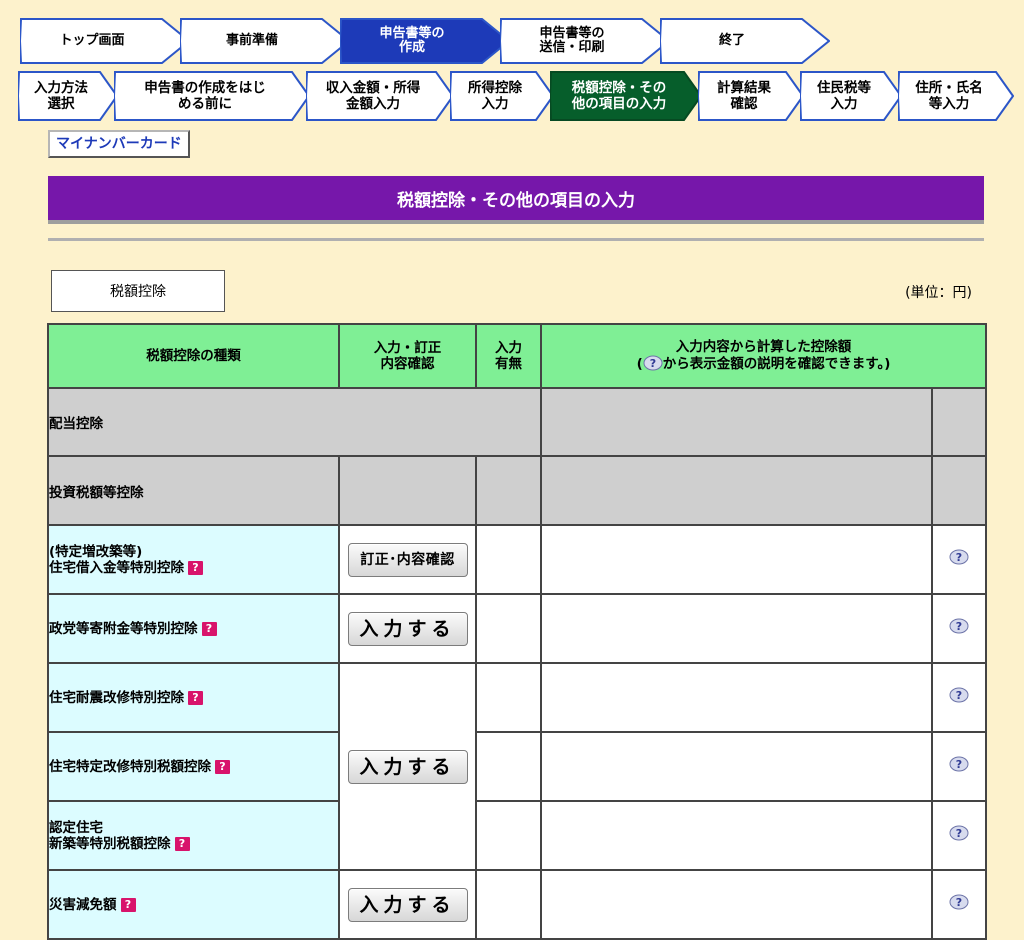  What do you see at coordinates (193, 356) in the screenshot?
I see `col-header-type: 税額控除の種類` at bounding box center [193, 356].